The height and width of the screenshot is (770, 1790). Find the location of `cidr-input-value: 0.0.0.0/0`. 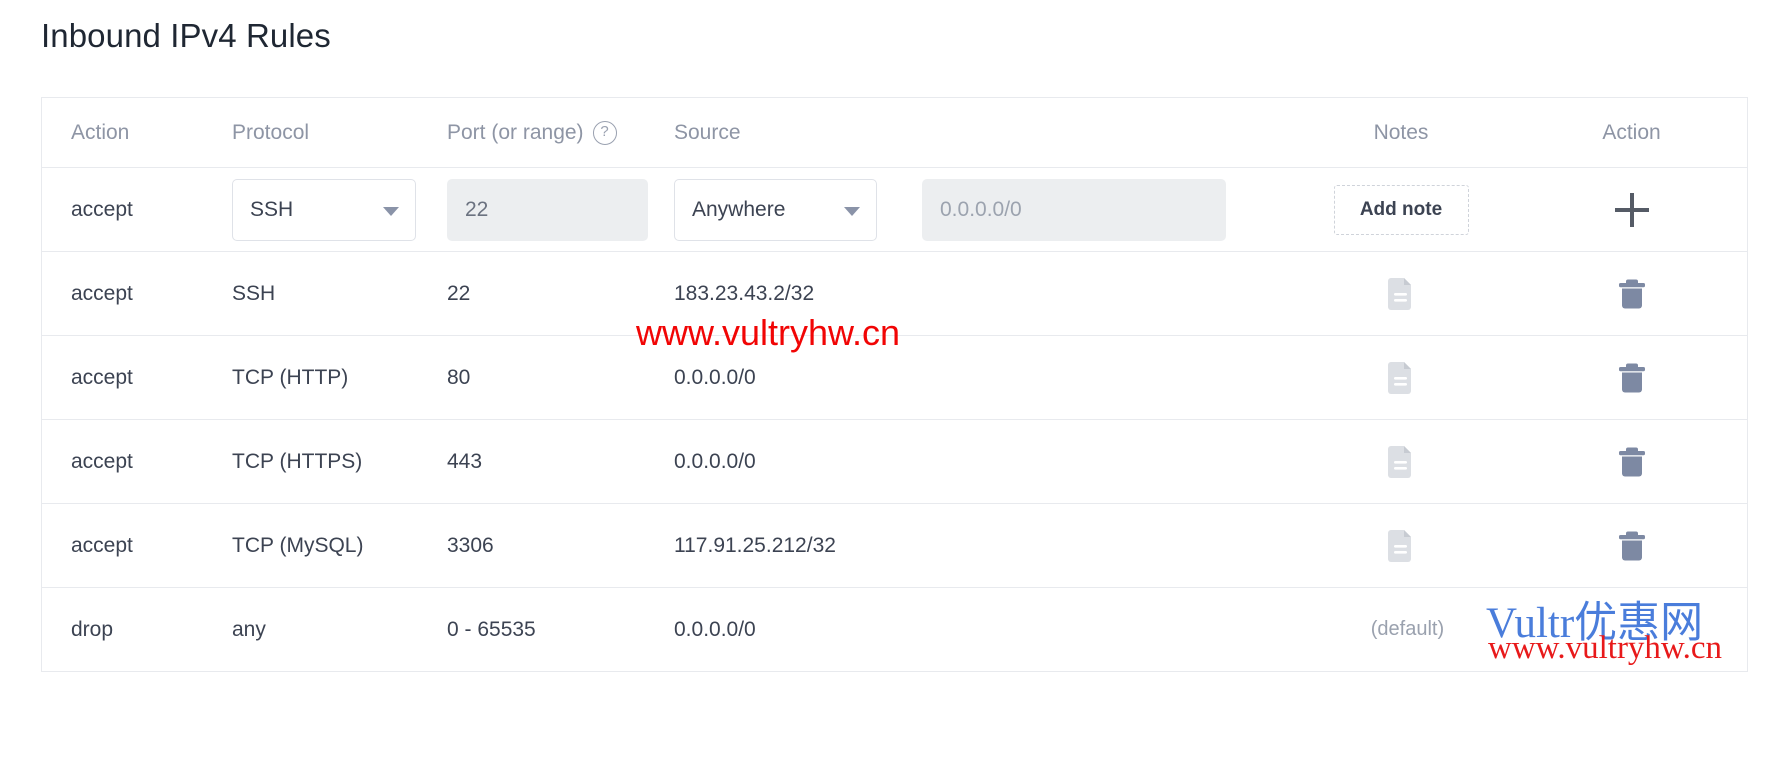

cidr-input-value: 0.0.0.0/0 is located at coordinates (981, 209).